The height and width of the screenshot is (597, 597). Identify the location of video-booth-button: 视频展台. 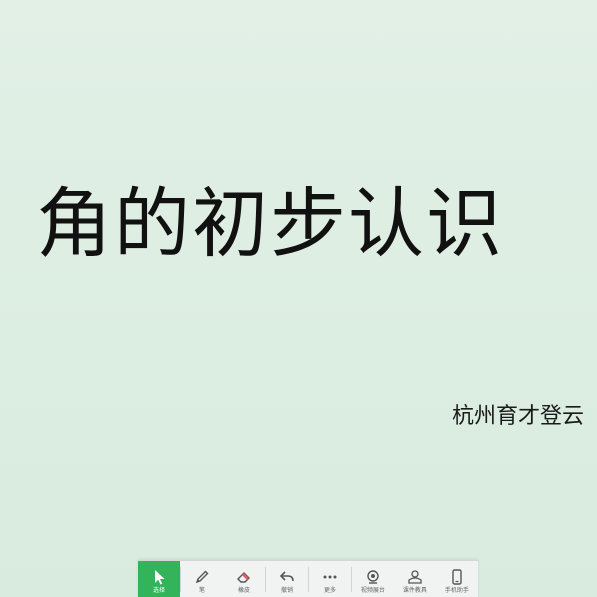
(373, 579).